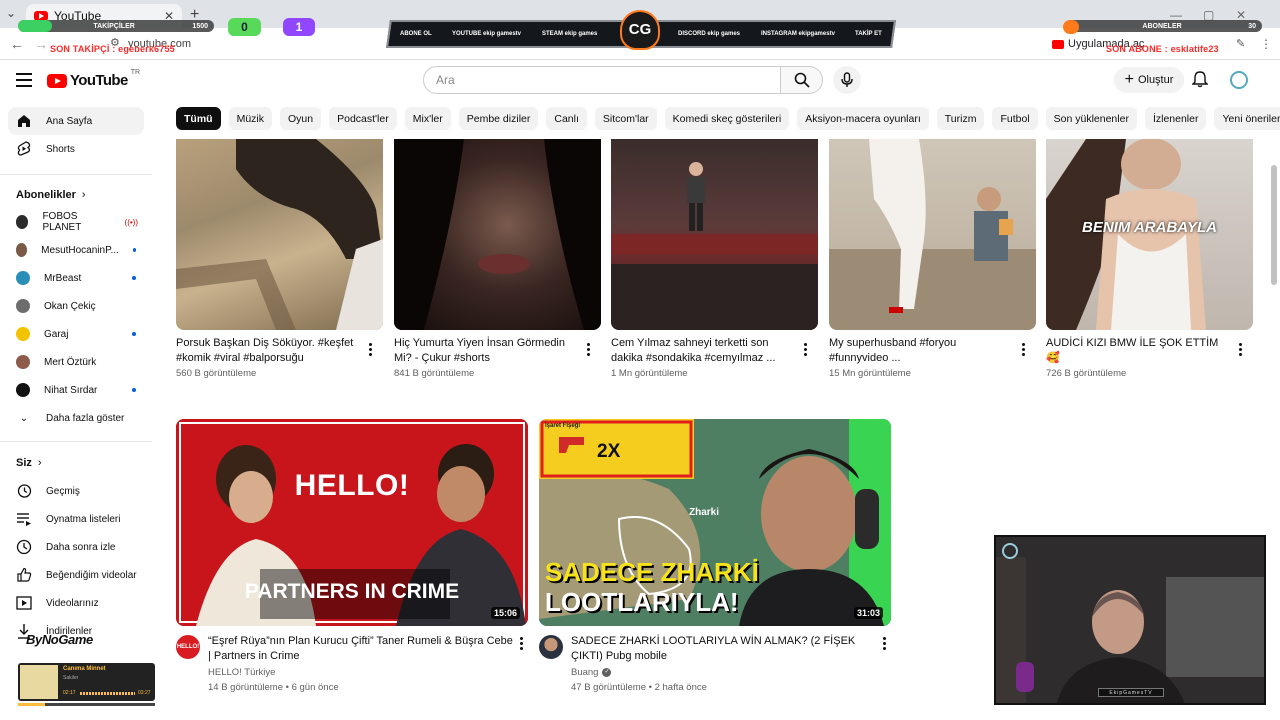  What do you see at coordinates (76, 418) in the screenshot?
I see `show-more-button: ⌄ Daha fazla göster` at bounding box center [76, 418].